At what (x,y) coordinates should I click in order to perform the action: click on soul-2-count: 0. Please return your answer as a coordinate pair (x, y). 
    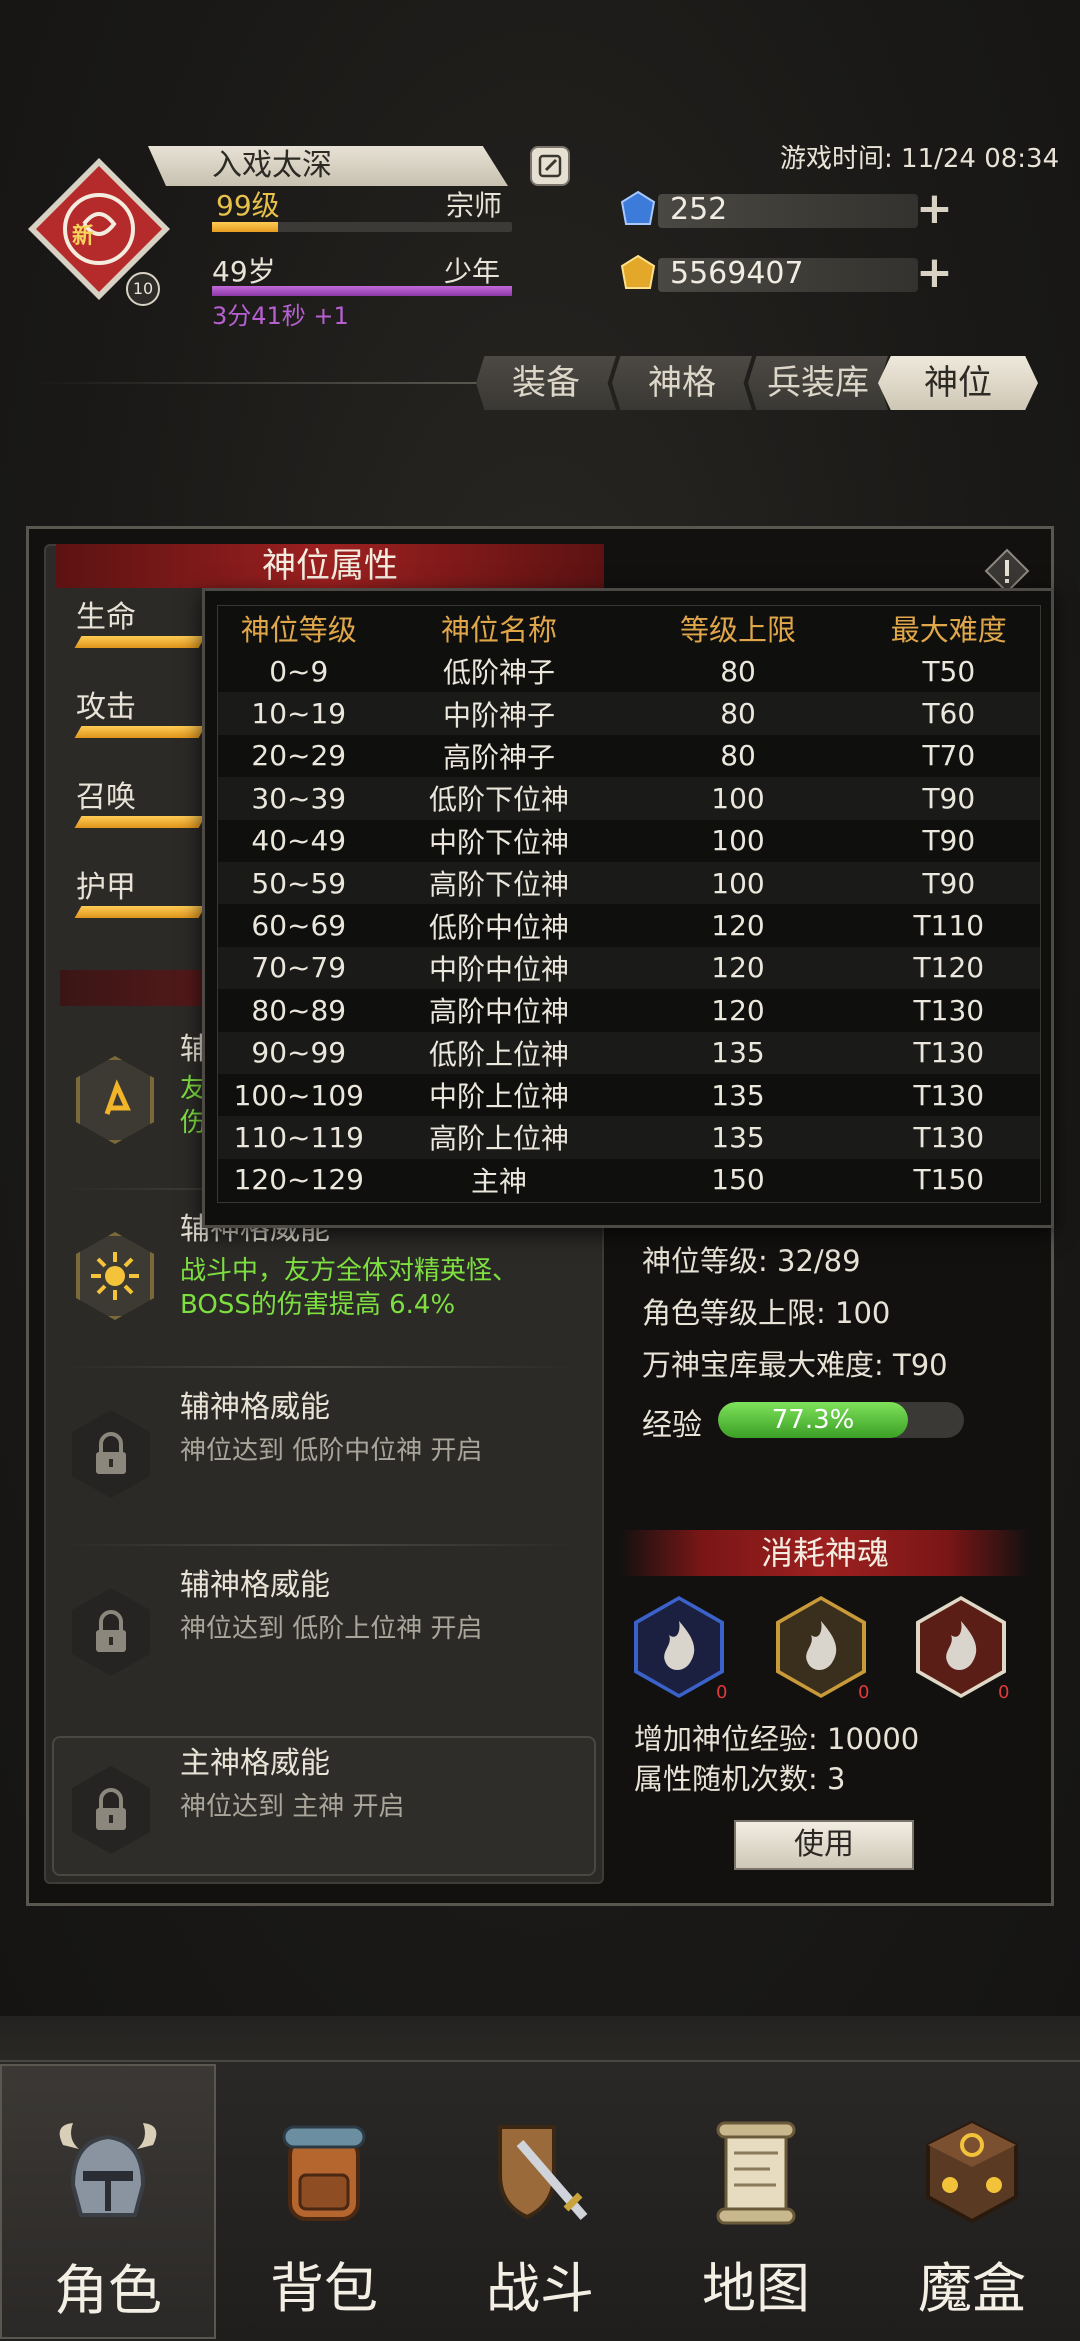
    Looking at the image, I should click on (864, 1692).